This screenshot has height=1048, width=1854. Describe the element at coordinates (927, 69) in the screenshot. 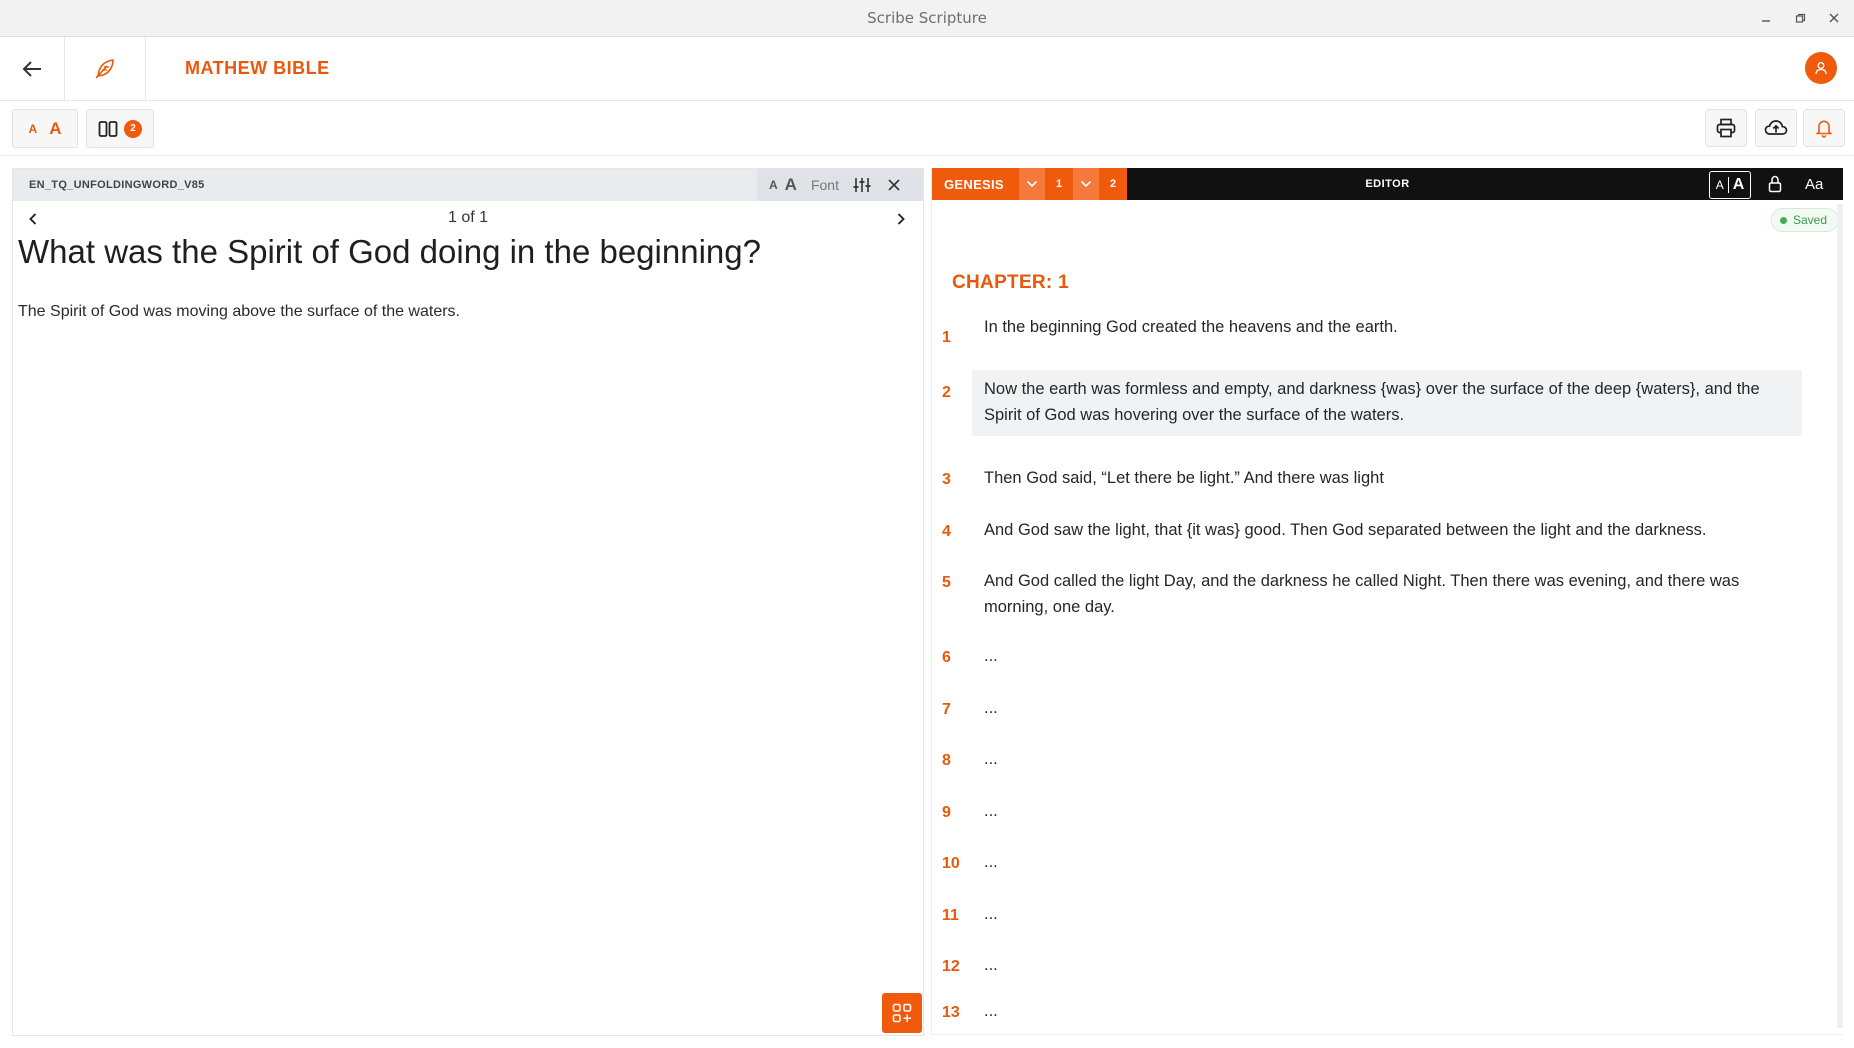

I see `app-header: MATHEW BIBLE` at that location.